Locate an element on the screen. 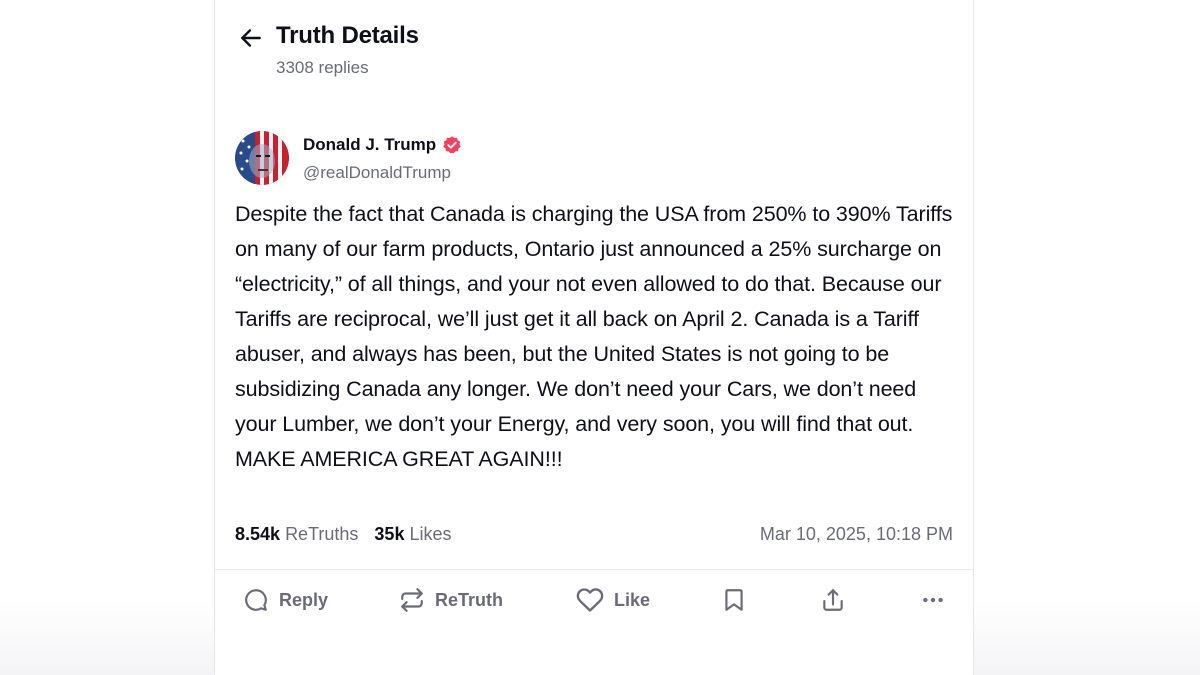 This screenshot has height=675, width=1200. avatar is located at coordinates (262, 158).